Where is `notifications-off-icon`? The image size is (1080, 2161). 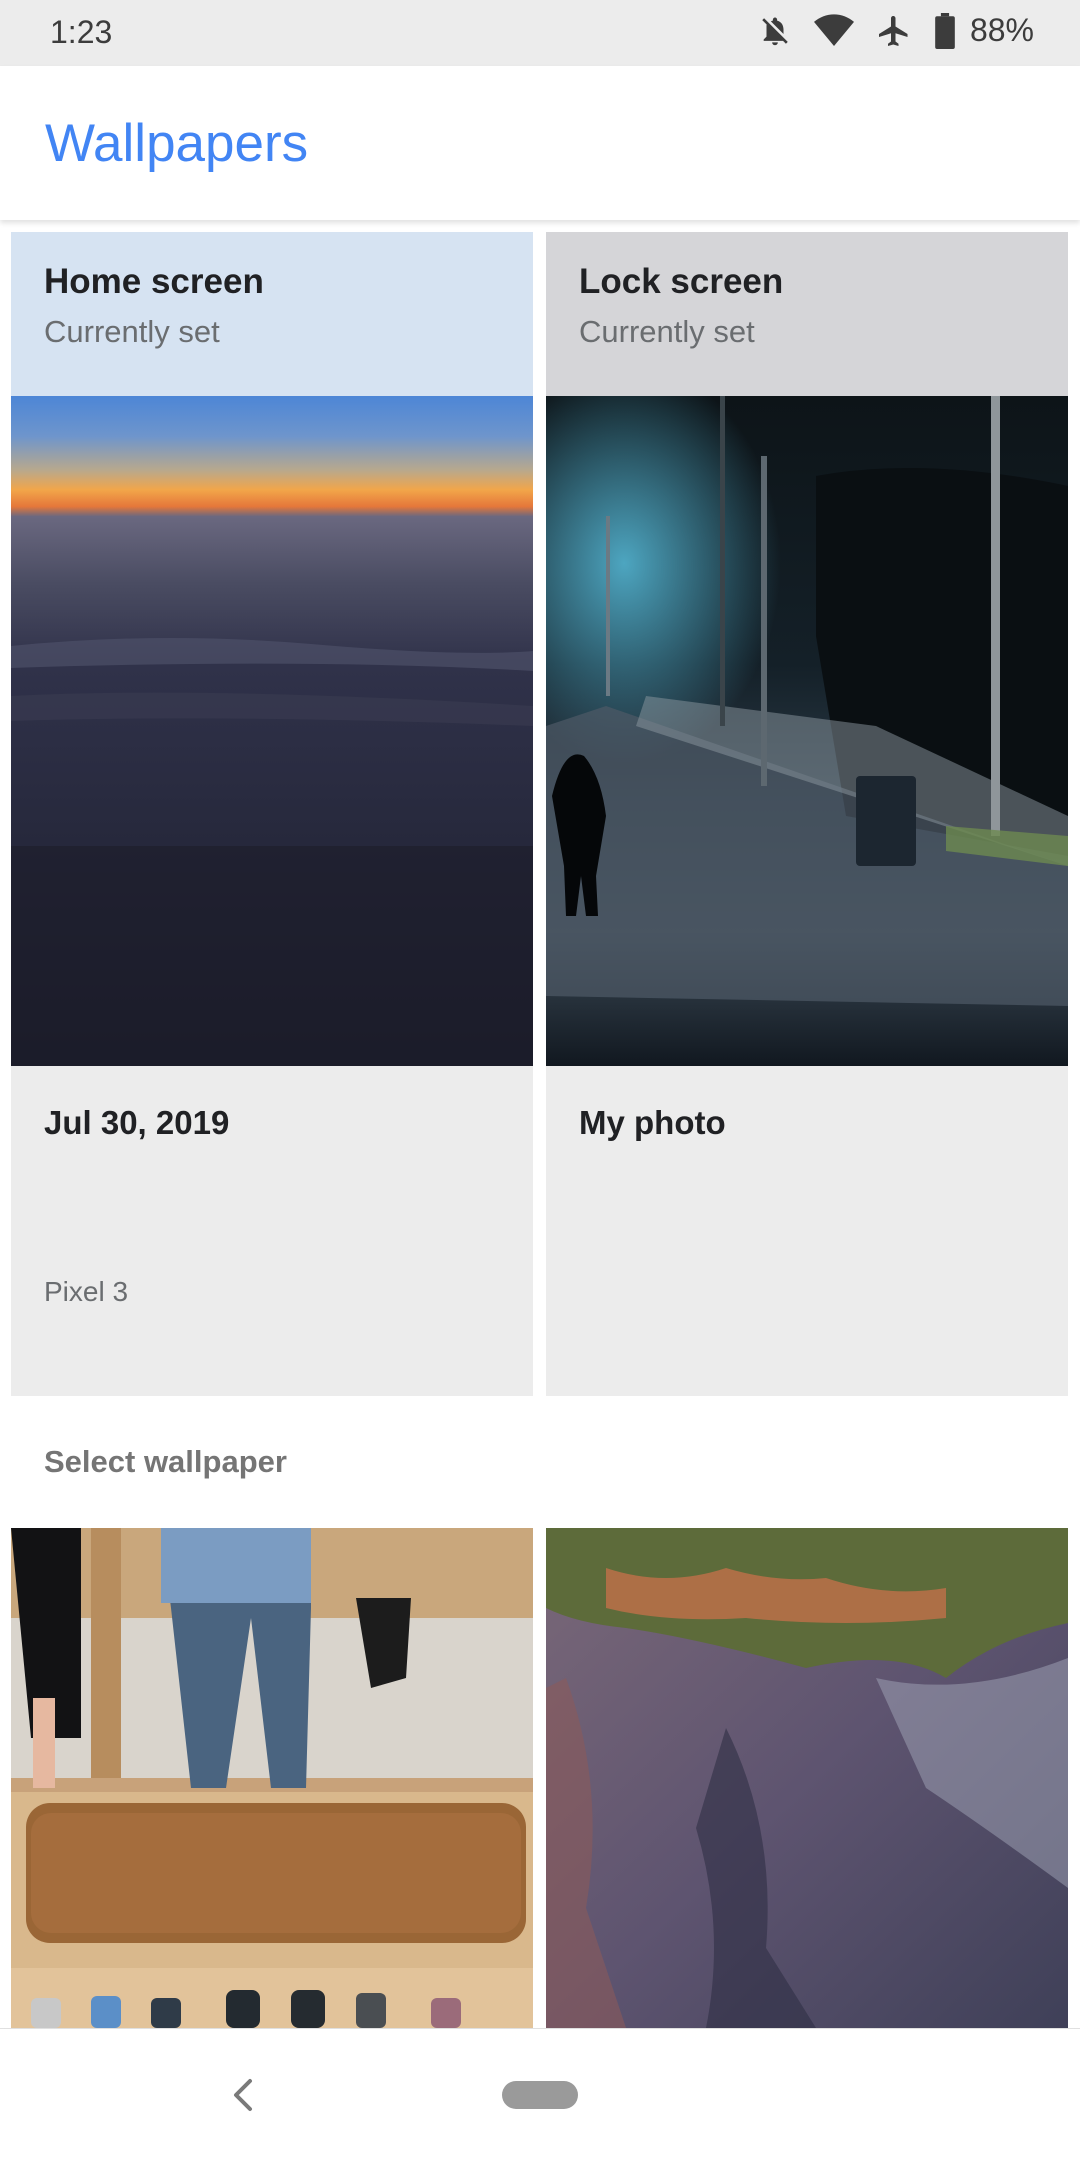
notifications-off-icon is located at coordinates (775, 31).